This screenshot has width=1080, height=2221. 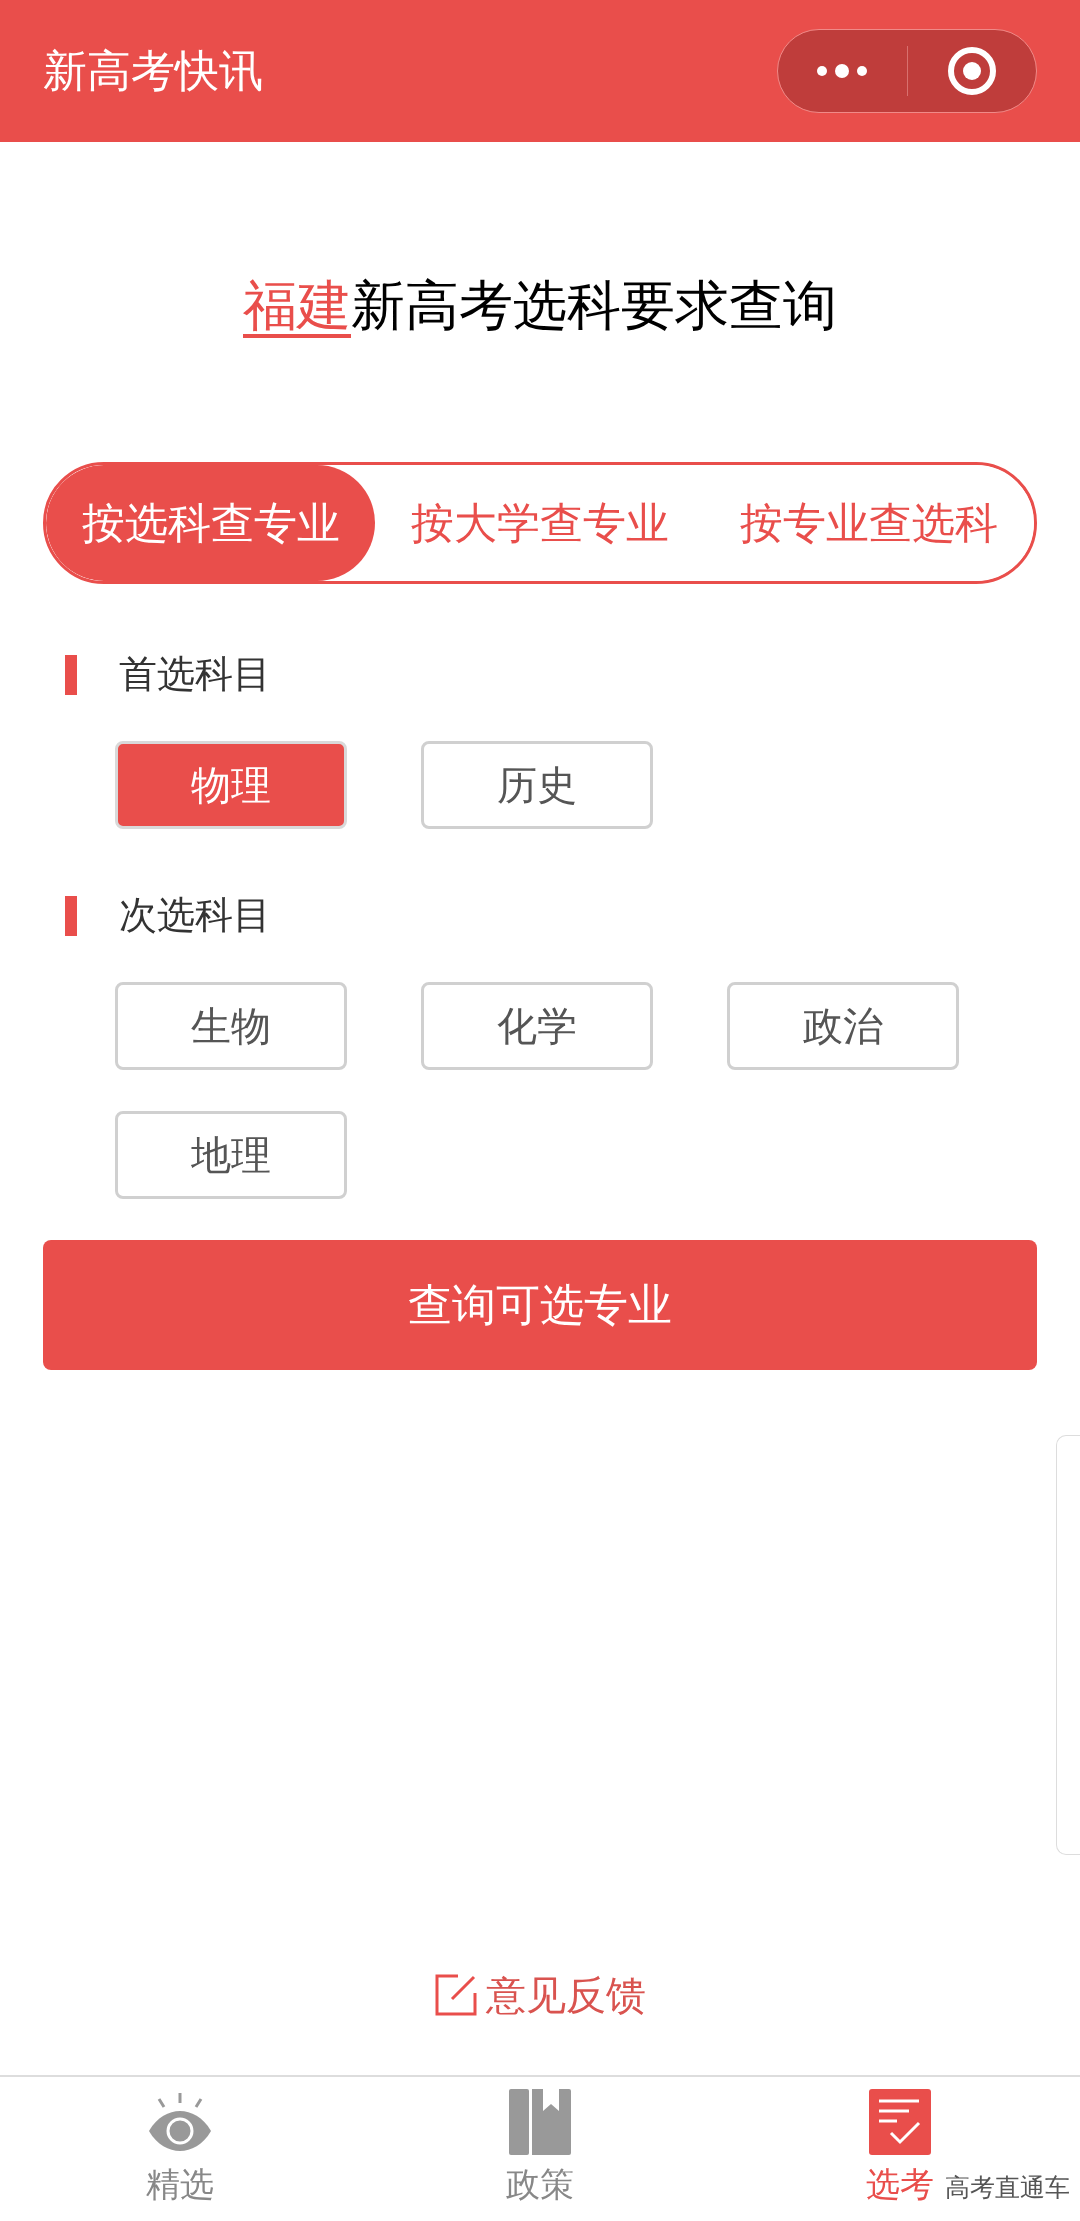 What do you see at coordinates (537, 1026) in the screenshot?
I see `subject-option: 化学` at bounding box center [537, 1026].